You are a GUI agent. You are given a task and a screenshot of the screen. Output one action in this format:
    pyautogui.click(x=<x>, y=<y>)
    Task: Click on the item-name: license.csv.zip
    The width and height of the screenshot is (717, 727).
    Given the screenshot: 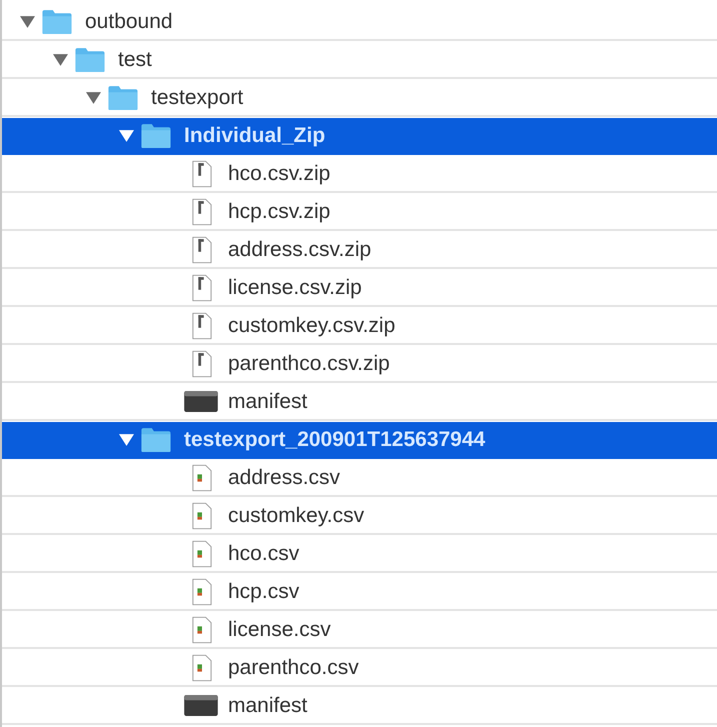 What is the action you would take?
    pyautogui.click(x=295, y=288)
    